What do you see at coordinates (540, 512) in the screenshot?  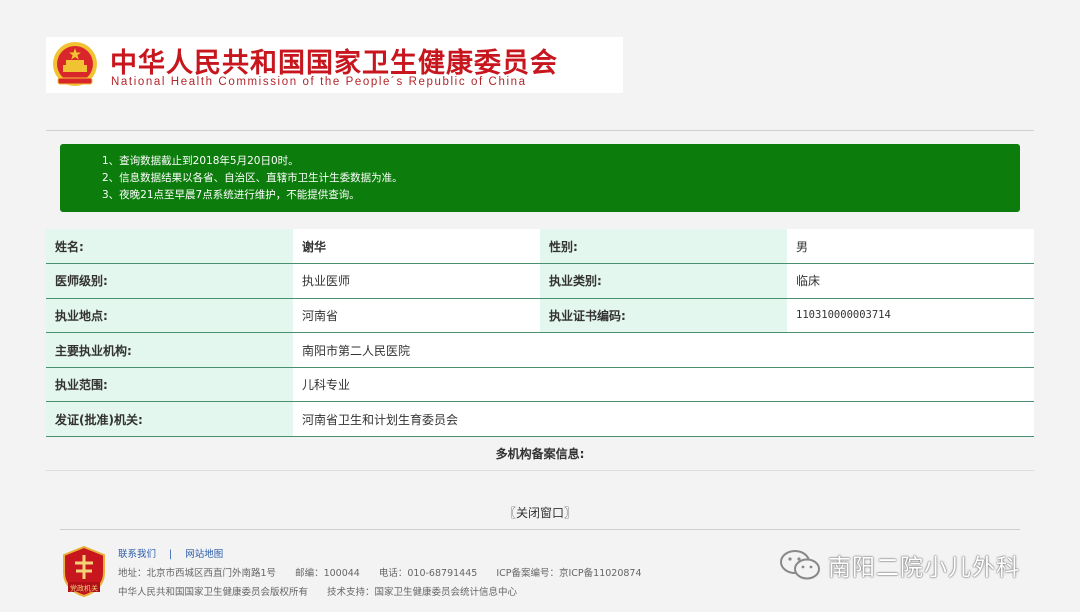 I see `close-window-link: 〖关闭窗口〗` at bounding box center [540, 512].